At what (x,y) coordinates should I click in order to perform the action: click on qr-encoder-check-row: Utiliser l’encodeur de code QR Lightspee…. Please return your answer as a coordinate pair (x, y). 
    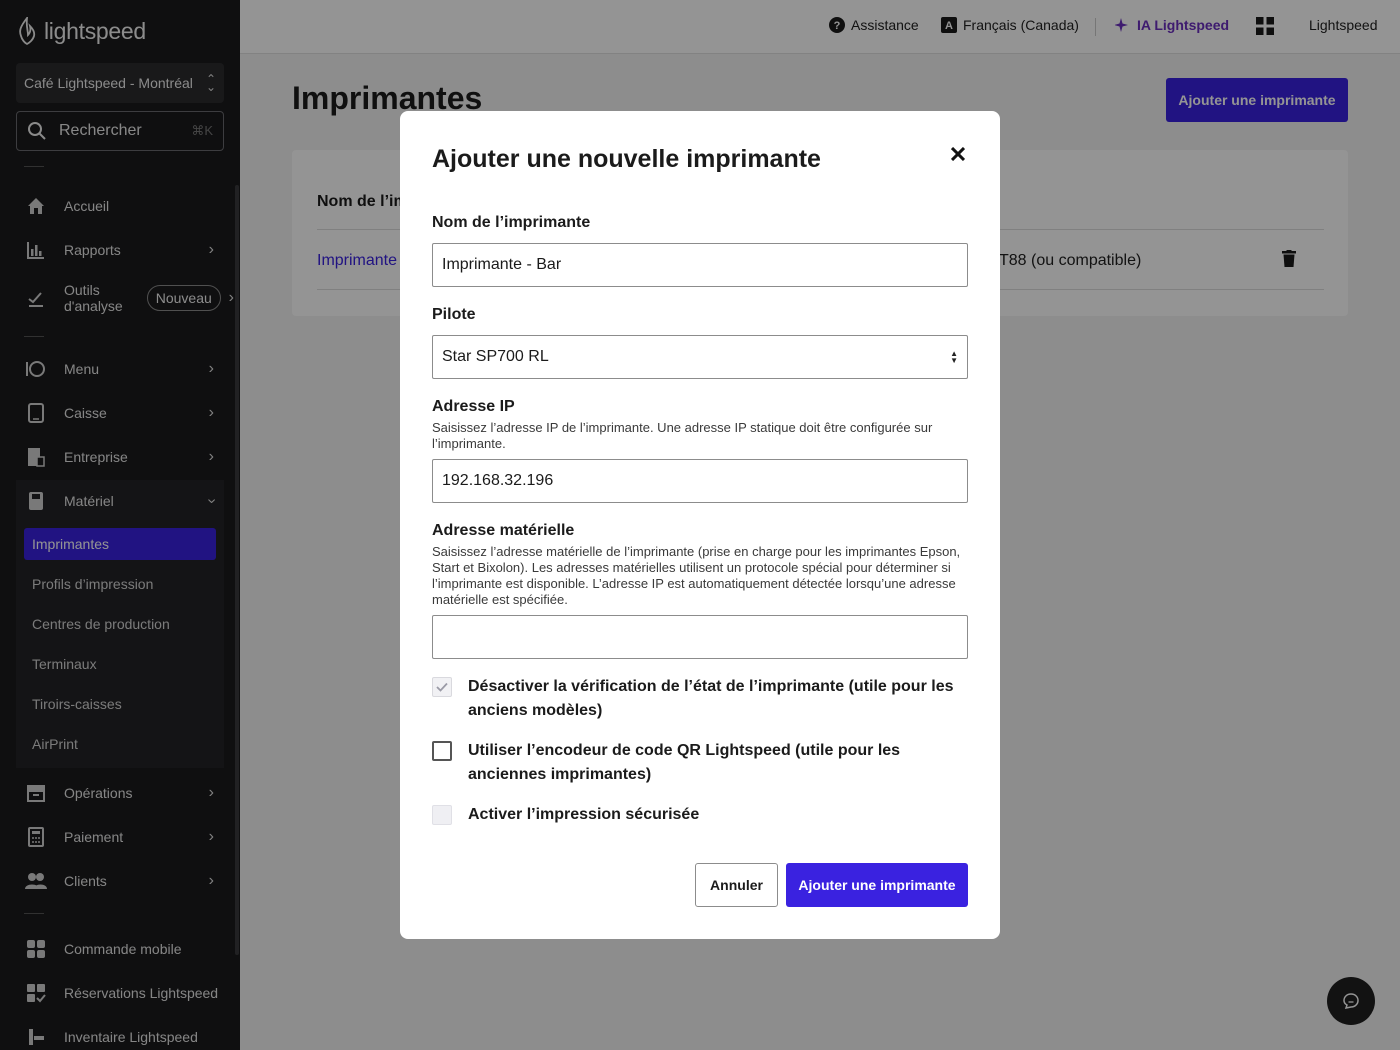
    Looking at the image, I should click on (700, 764).